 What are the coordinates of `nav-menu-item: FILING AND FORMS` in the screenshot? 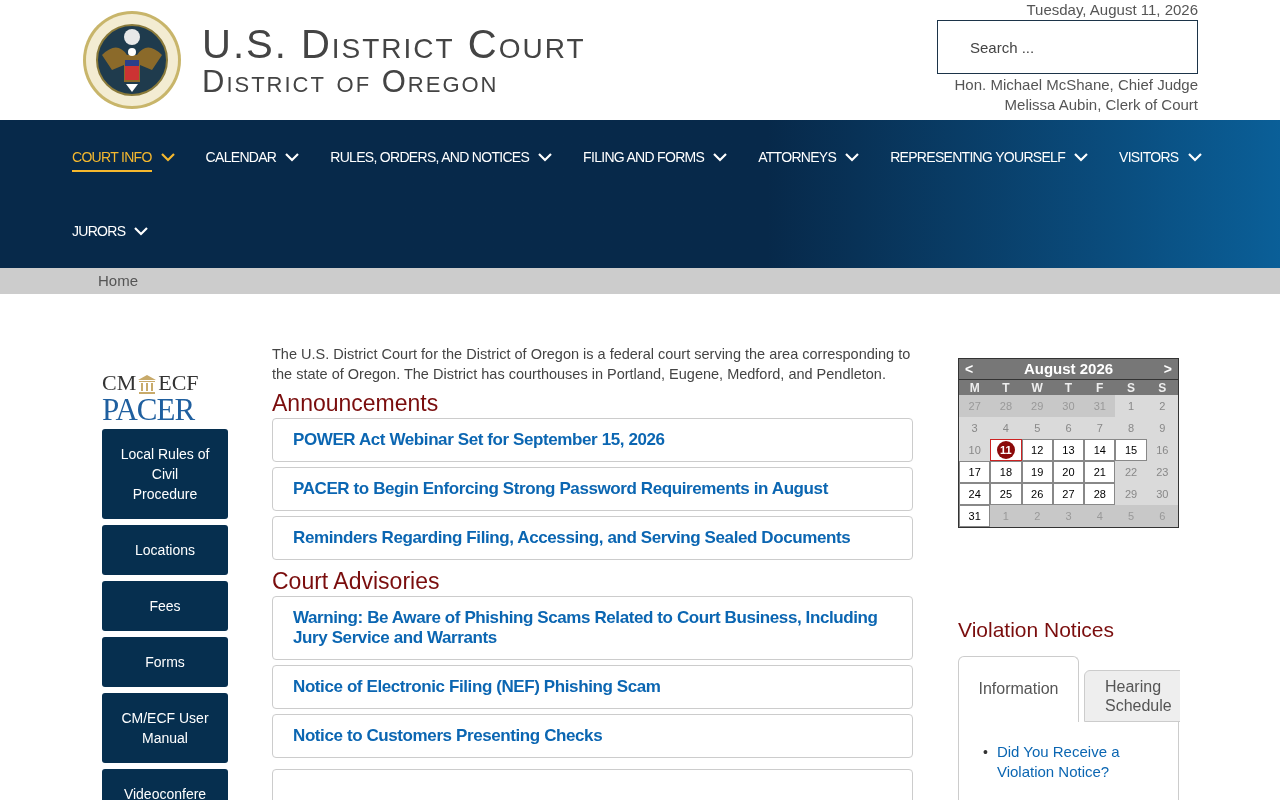 It's located at (656, 157).